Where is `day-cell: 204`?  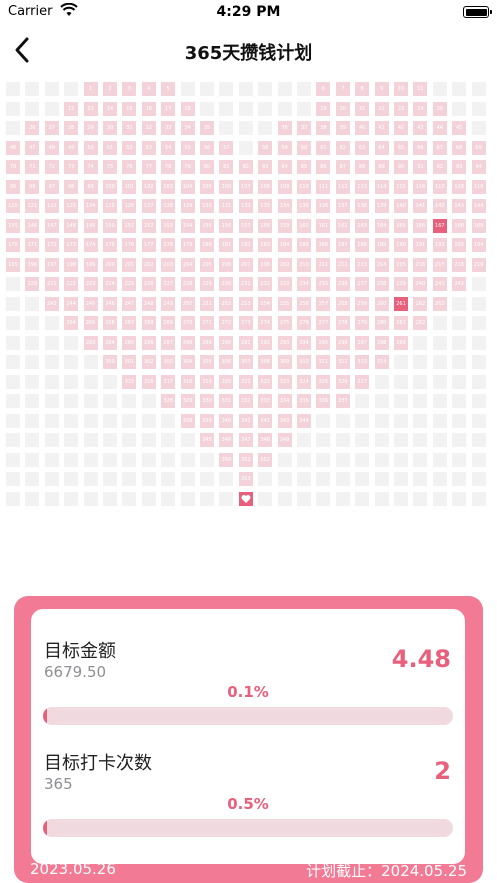 day-cell: 204 is located at coordinates (187, 264).